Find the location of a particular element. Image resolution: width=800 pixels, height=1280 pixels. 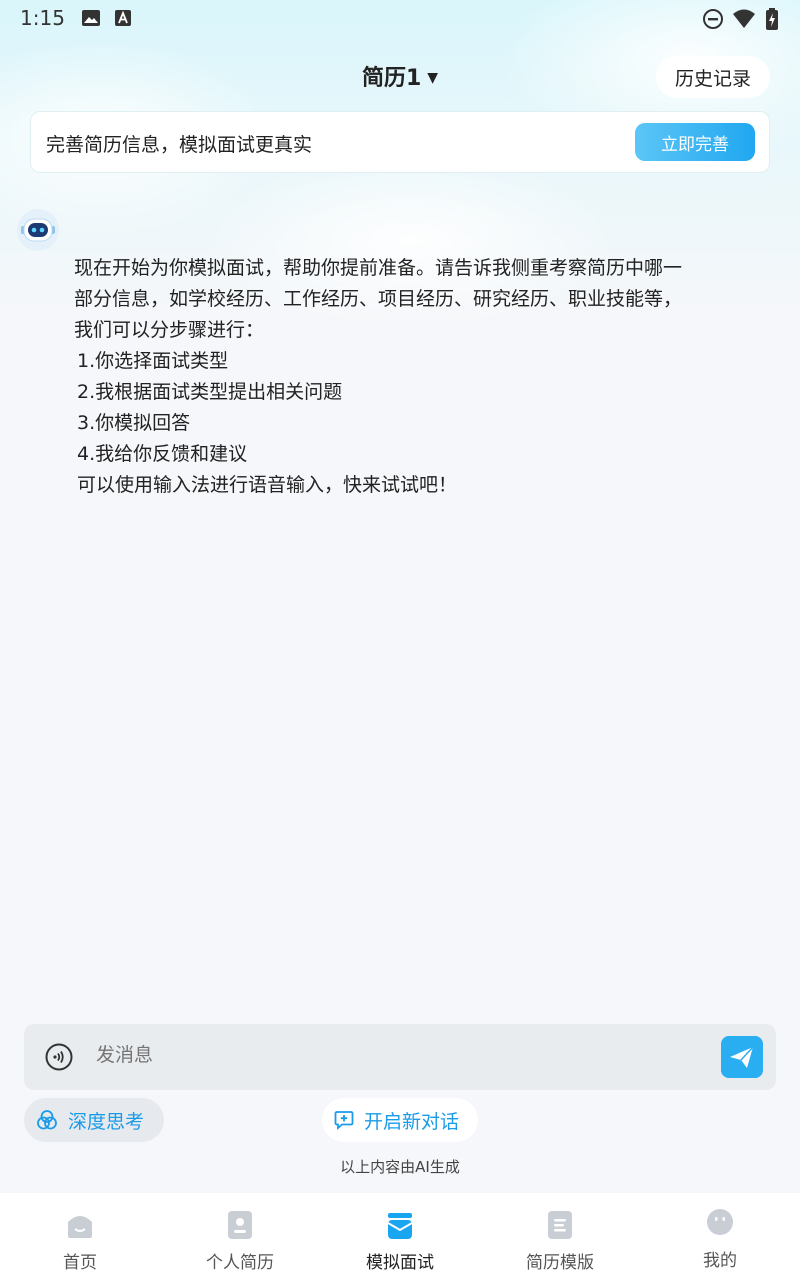

send-icon is located at coordinates (742, 1057).